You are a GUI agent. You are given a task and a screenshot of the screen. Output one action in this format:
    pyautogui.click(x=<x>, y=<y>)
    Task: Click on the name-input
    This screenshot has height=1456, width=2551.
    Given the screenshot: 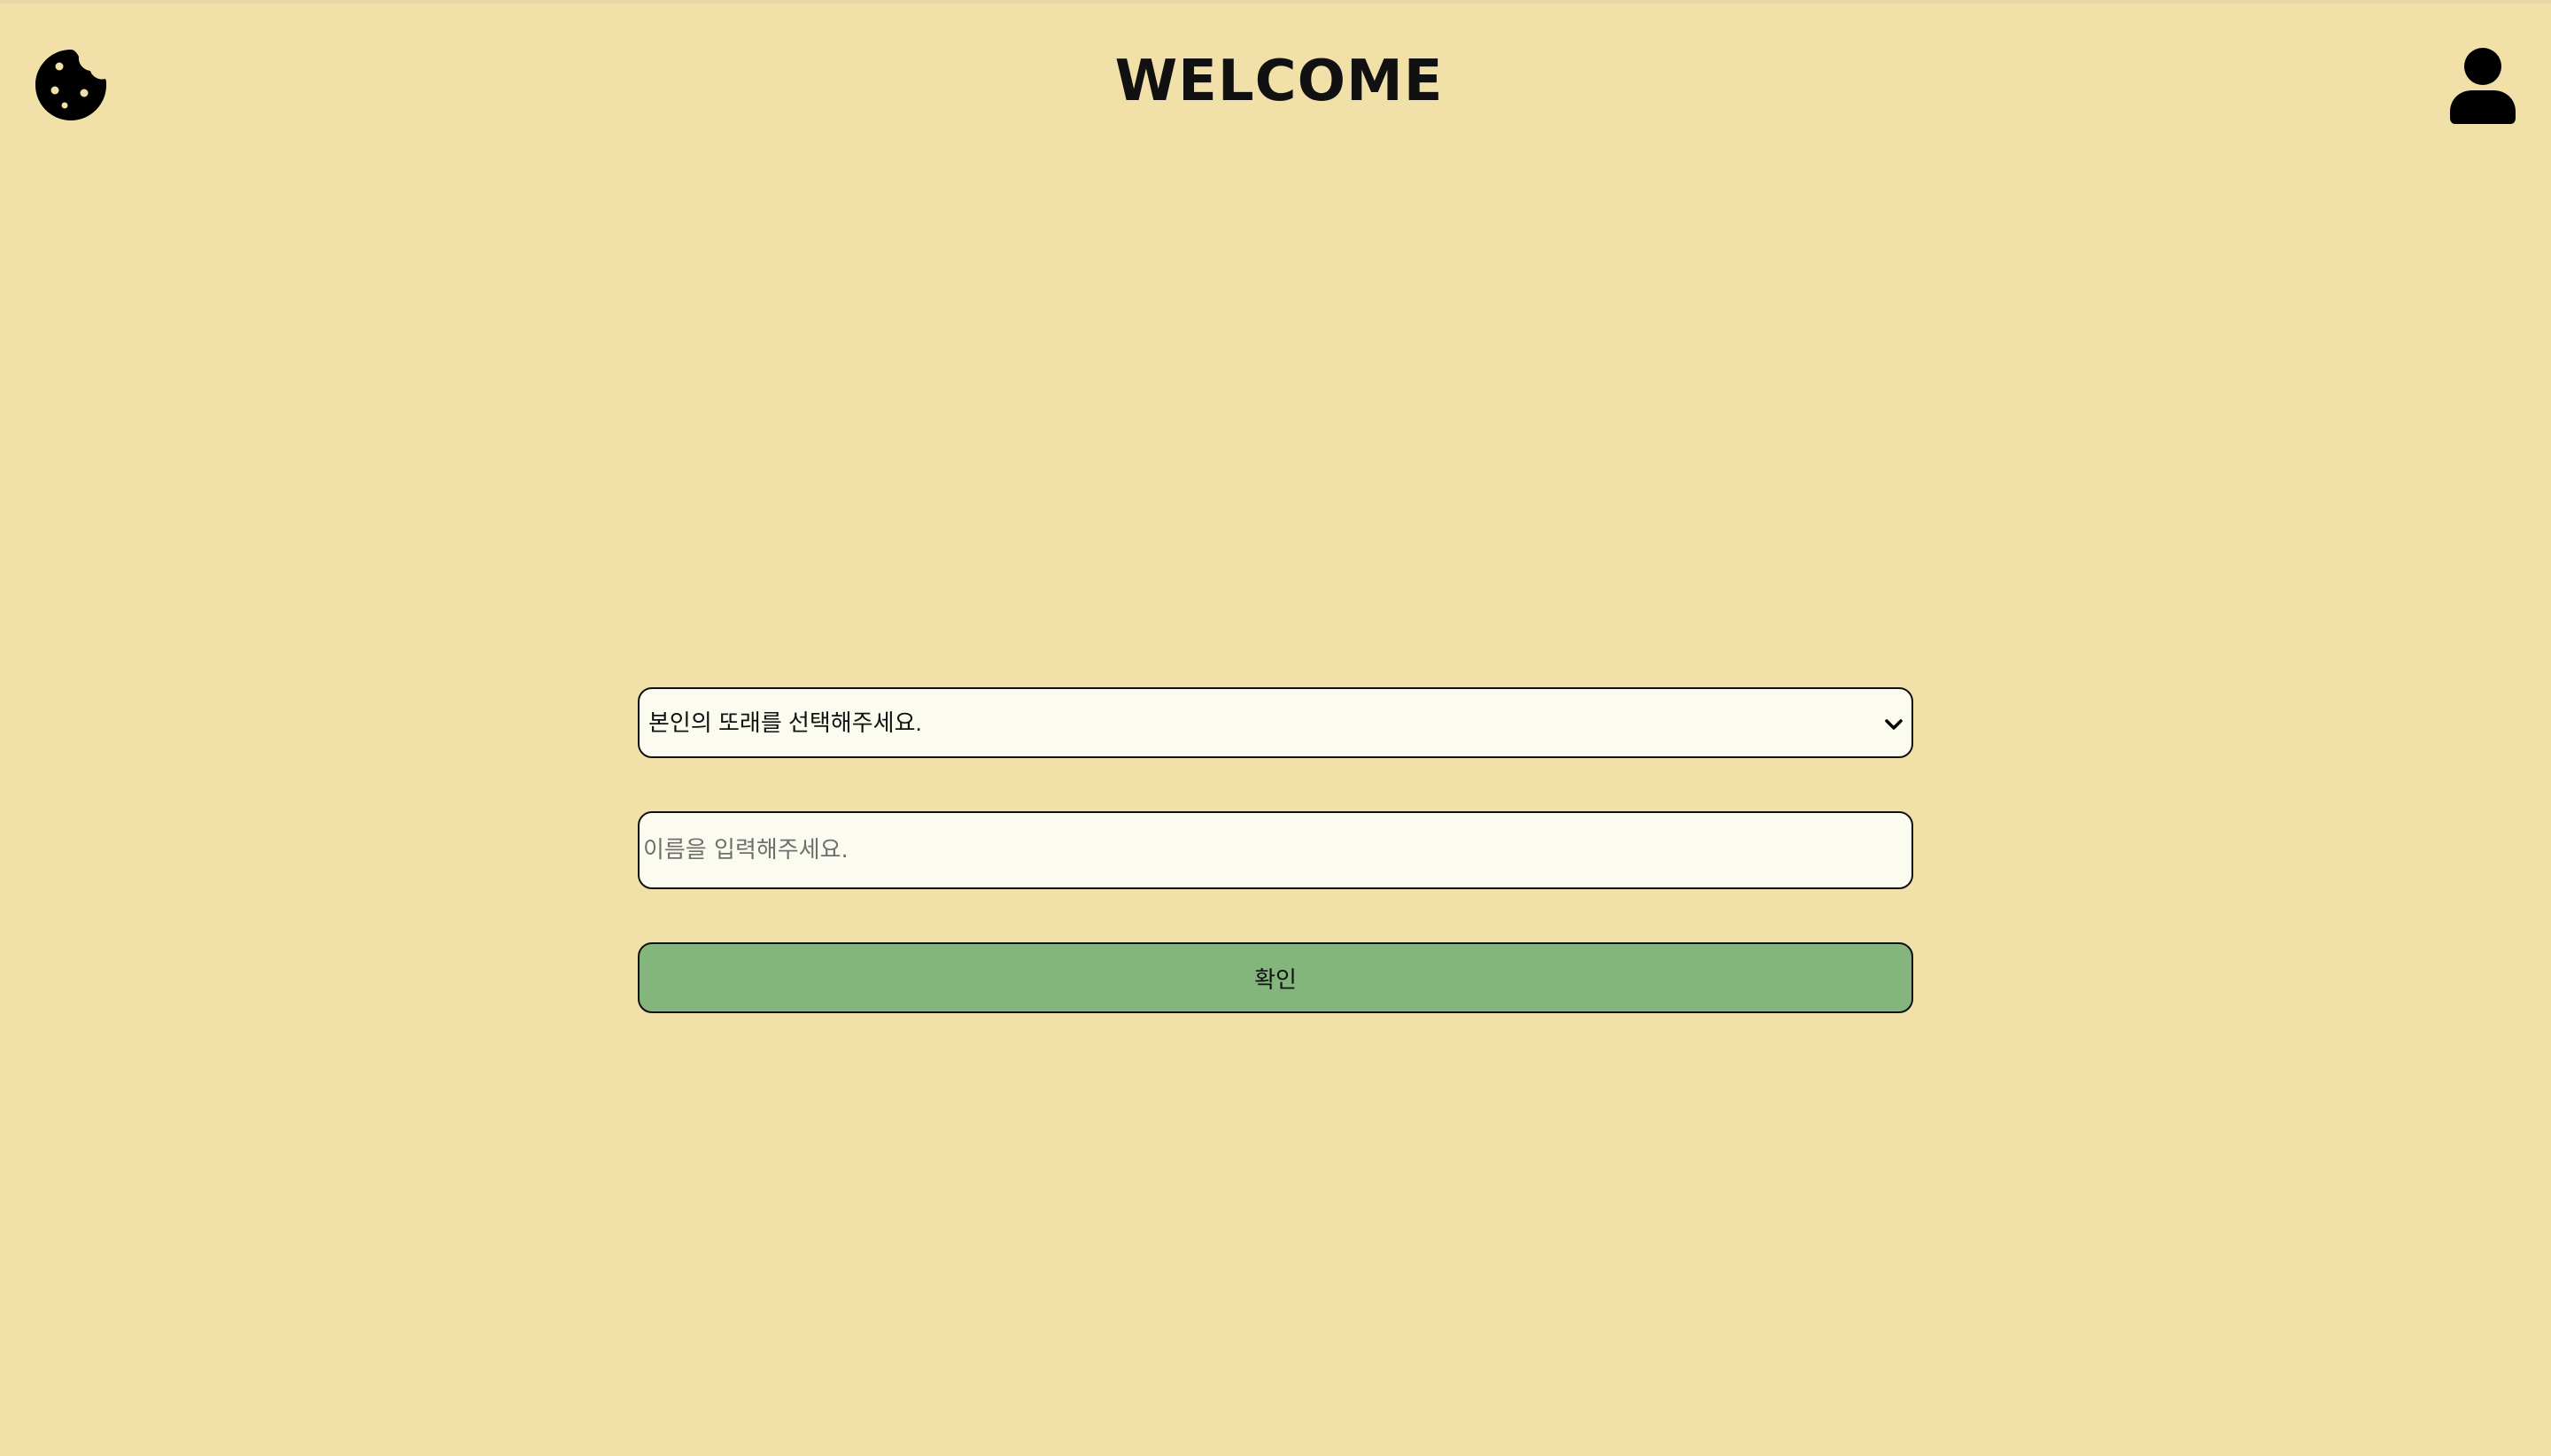 What is the action you would take?
    pyautogui.click(x=1275, y=850)
    